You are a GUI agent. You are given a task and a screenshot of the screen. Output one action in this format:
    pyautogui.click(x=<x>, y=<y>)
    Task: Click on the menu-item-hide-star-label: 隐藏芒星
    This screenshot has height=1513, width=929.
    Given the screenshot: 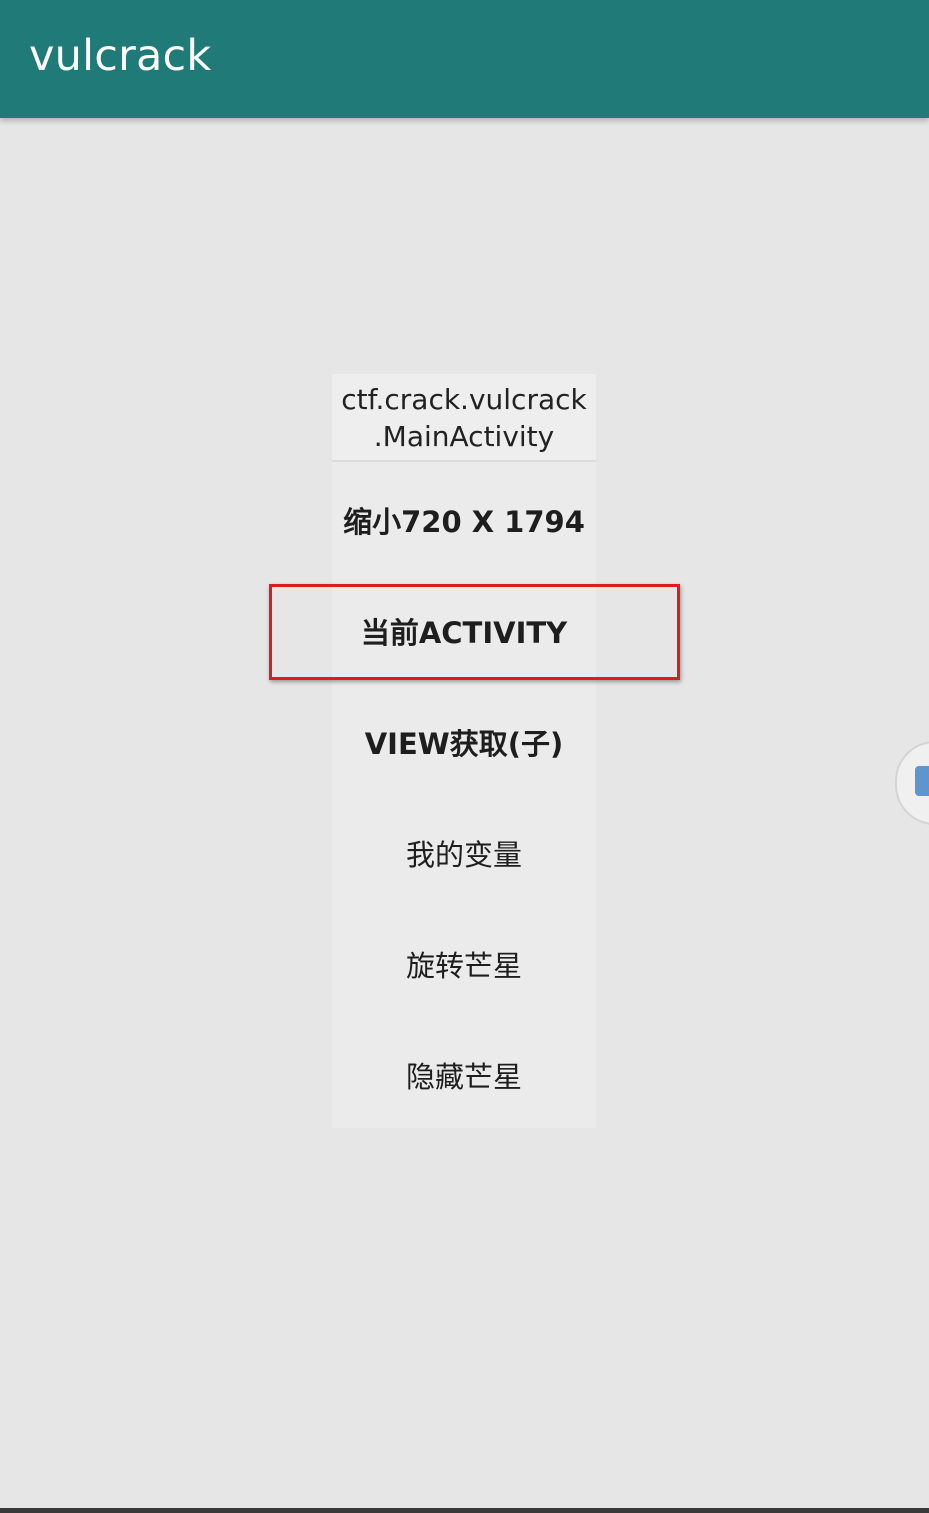 What is the action you would take?
    pyautogui.click(x=463, y=1076)
    